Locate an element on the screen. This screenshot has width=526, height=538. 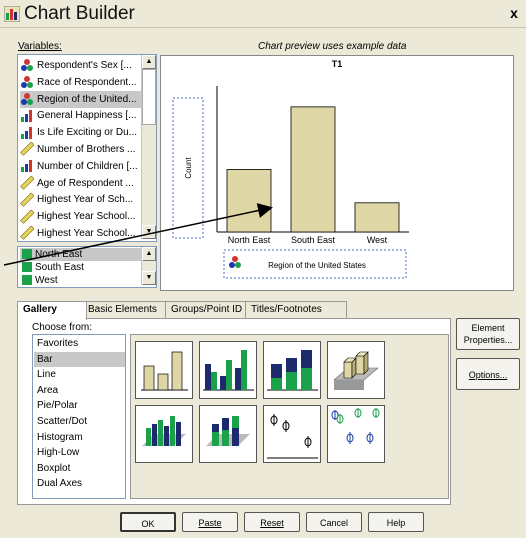
ok-label: OK is located at coordinates (148, 524).